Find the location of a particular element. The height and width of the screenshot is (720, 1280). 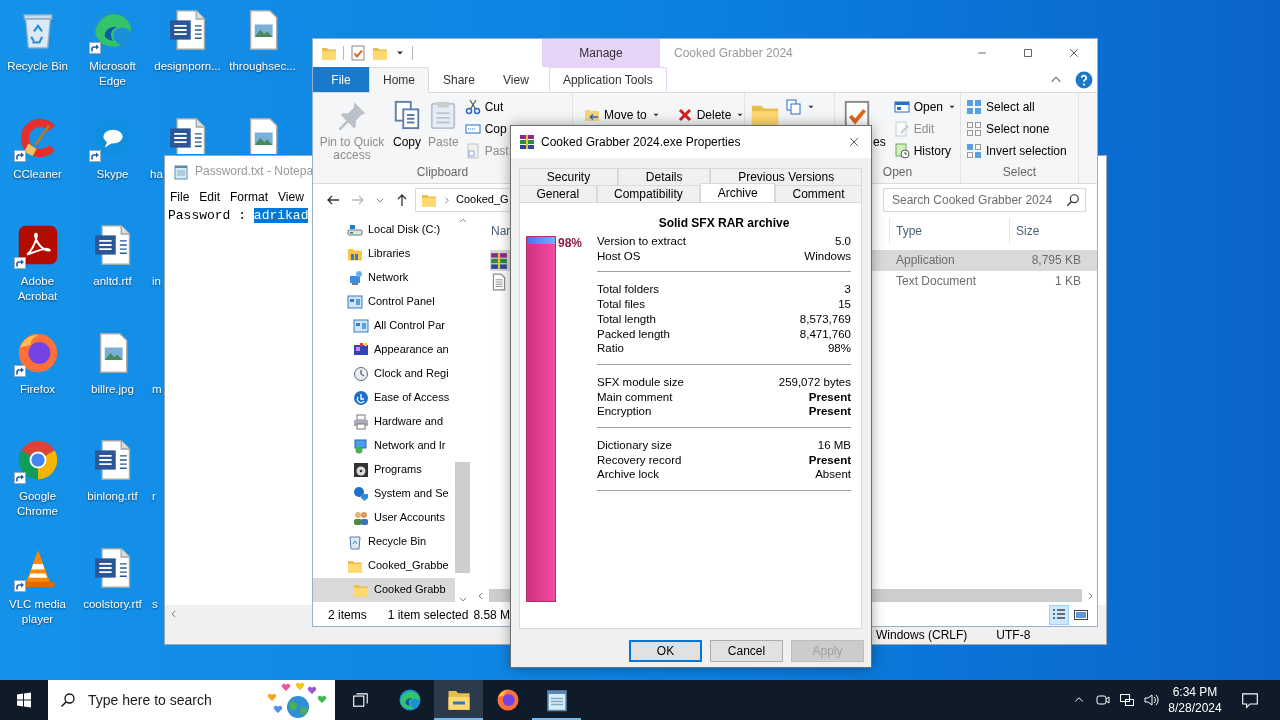

group-label: Open is located at coordinates (897, 172).